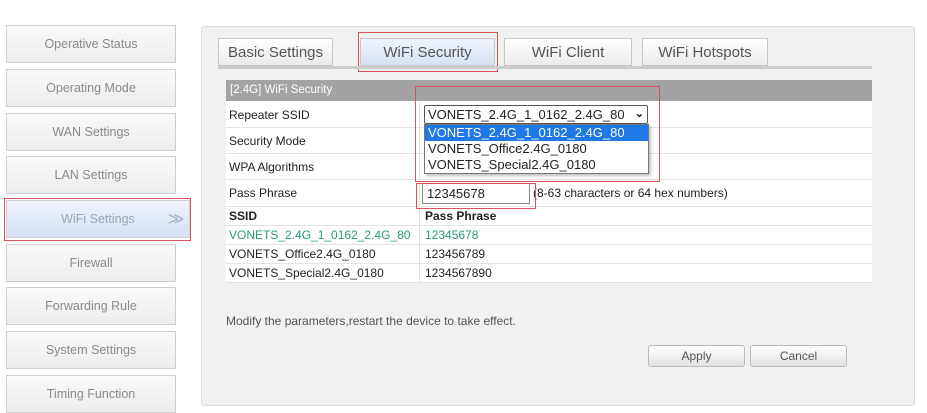  I want to click on label: Firewall, so click(91, 263).